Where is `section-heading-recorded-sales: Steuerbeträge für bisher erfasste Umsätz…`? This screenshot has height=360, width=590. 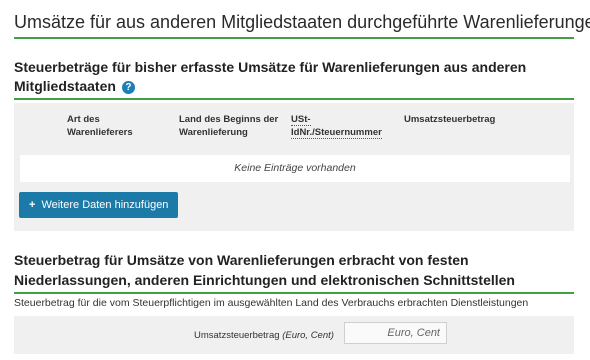
section-heading-recorded-sales: Steuerbeträge für bisher erfasste Umsätz… is located at coordinates (284, 77).